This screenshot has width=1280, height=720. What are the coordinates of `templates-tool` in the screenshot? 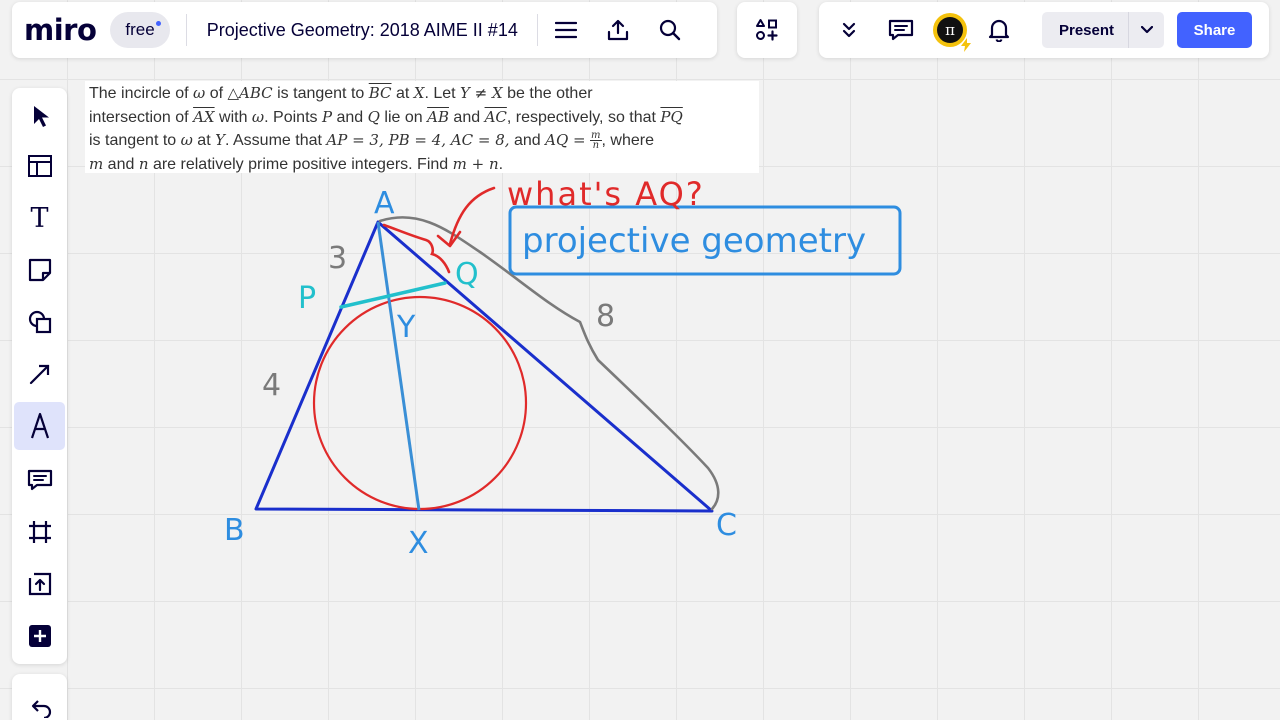 It's located at (39, 166).